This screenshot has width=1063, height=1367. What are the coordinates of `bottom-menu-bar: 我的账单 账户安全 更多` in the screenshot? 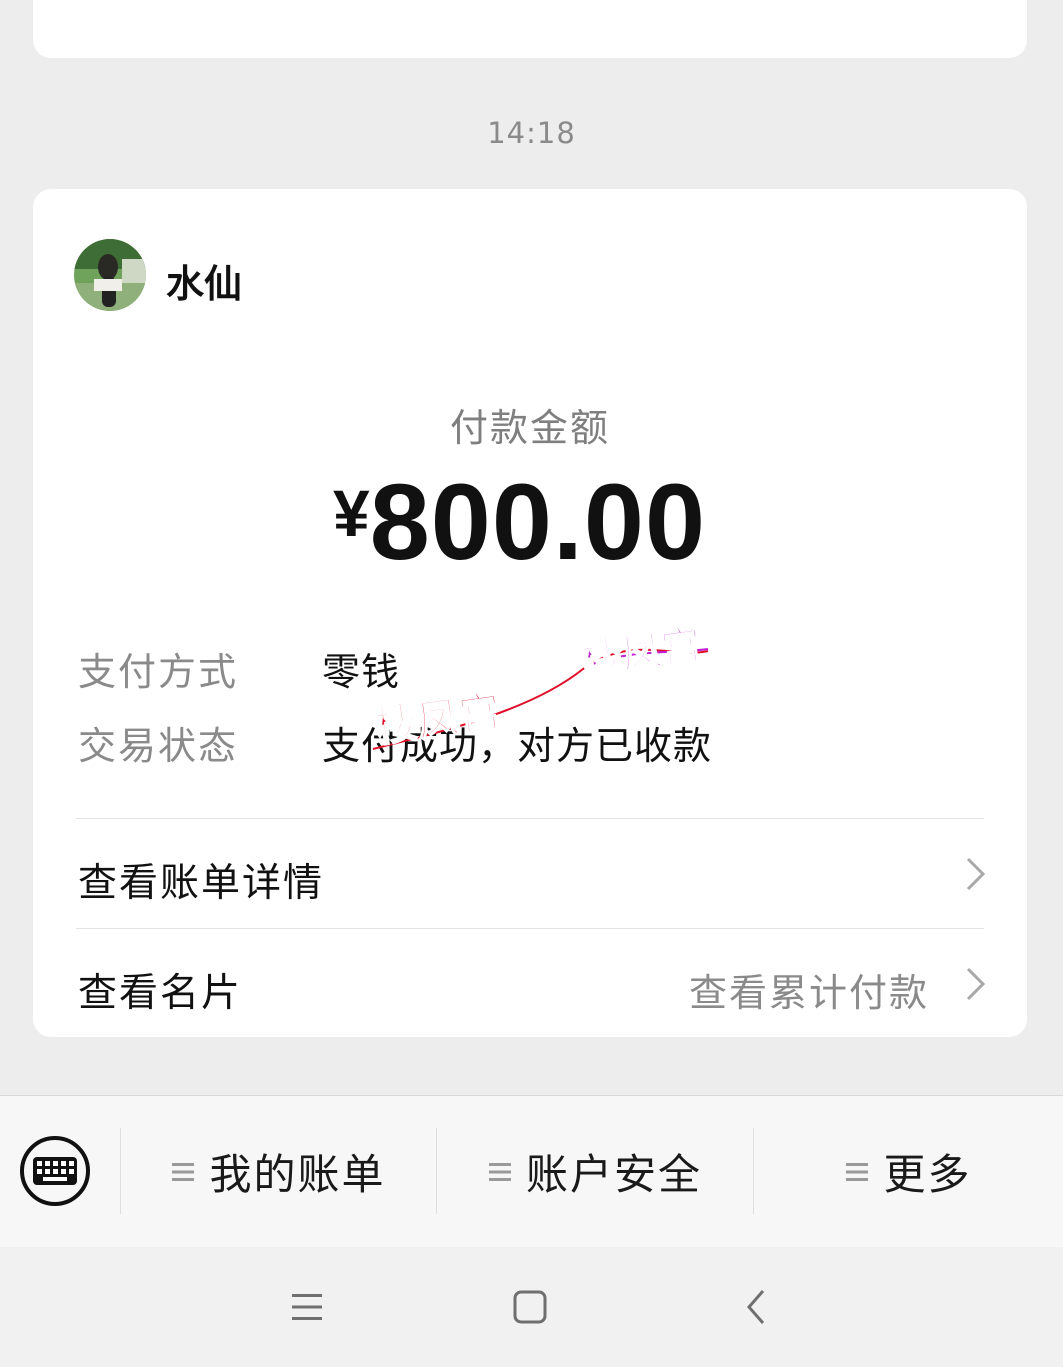 It's located at (531, 1171).